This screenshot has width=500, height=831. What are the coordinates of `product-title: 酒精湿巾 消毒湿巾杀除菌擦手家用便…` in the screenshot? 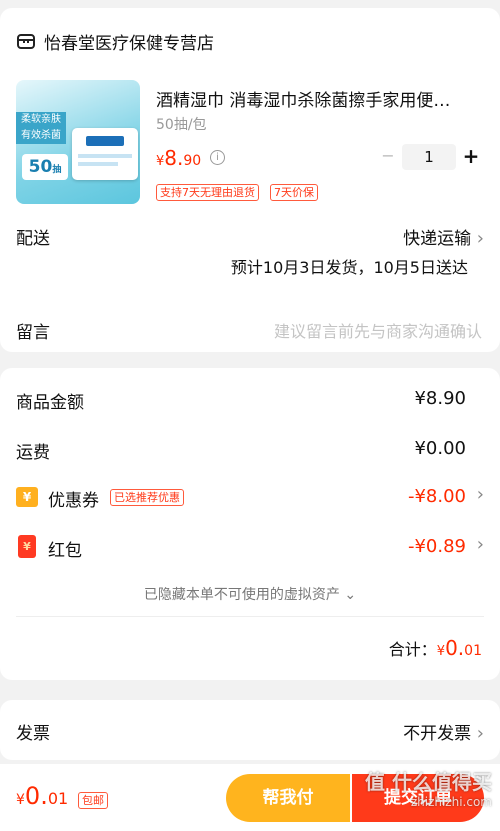 It's located at (321, 98).